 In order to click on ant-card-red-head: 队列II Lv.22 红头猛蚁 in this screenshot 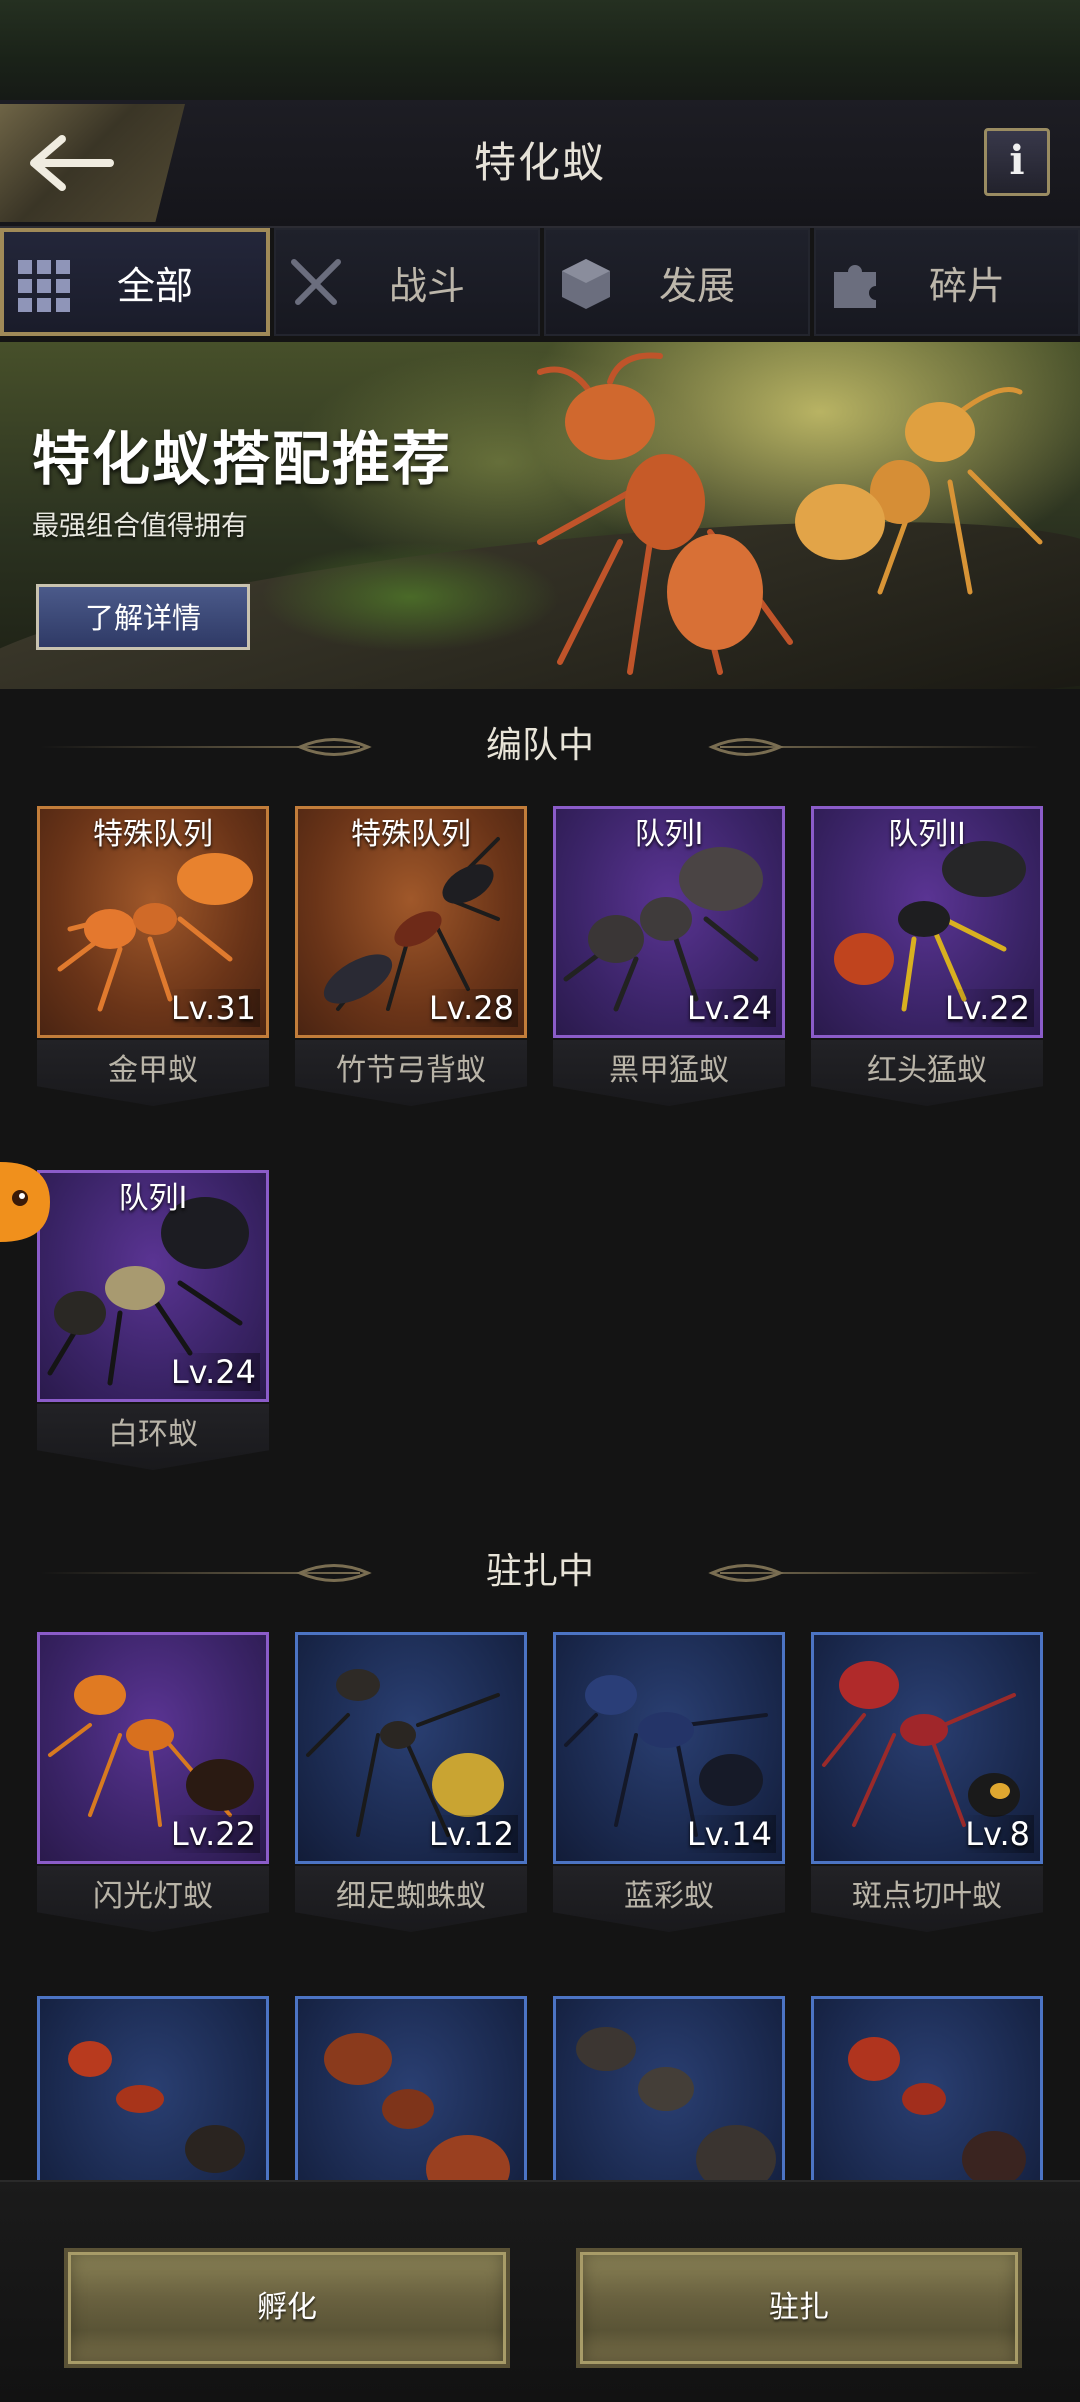, I will do `click(927, 956)`.